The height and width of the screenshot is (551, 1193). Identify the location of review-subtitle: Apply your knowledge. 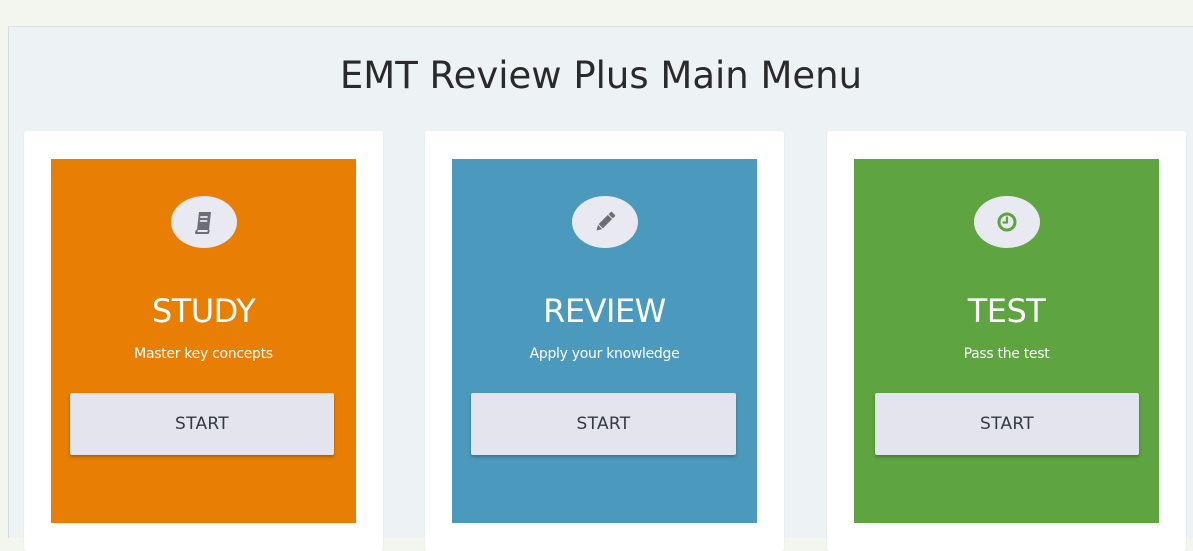
(604, 354).